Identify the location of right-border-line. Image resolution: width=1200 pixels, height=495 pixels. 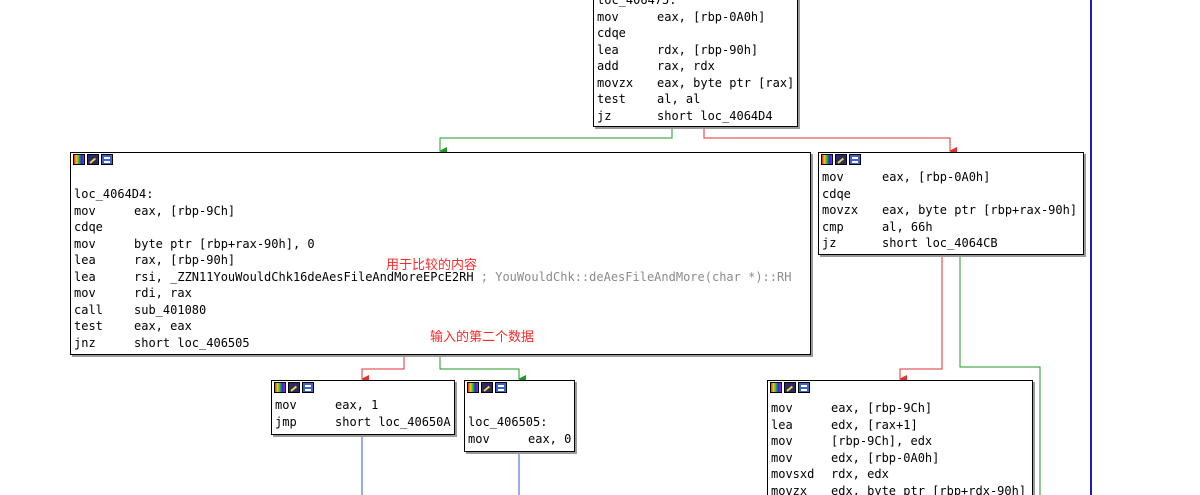
(1091, 247).